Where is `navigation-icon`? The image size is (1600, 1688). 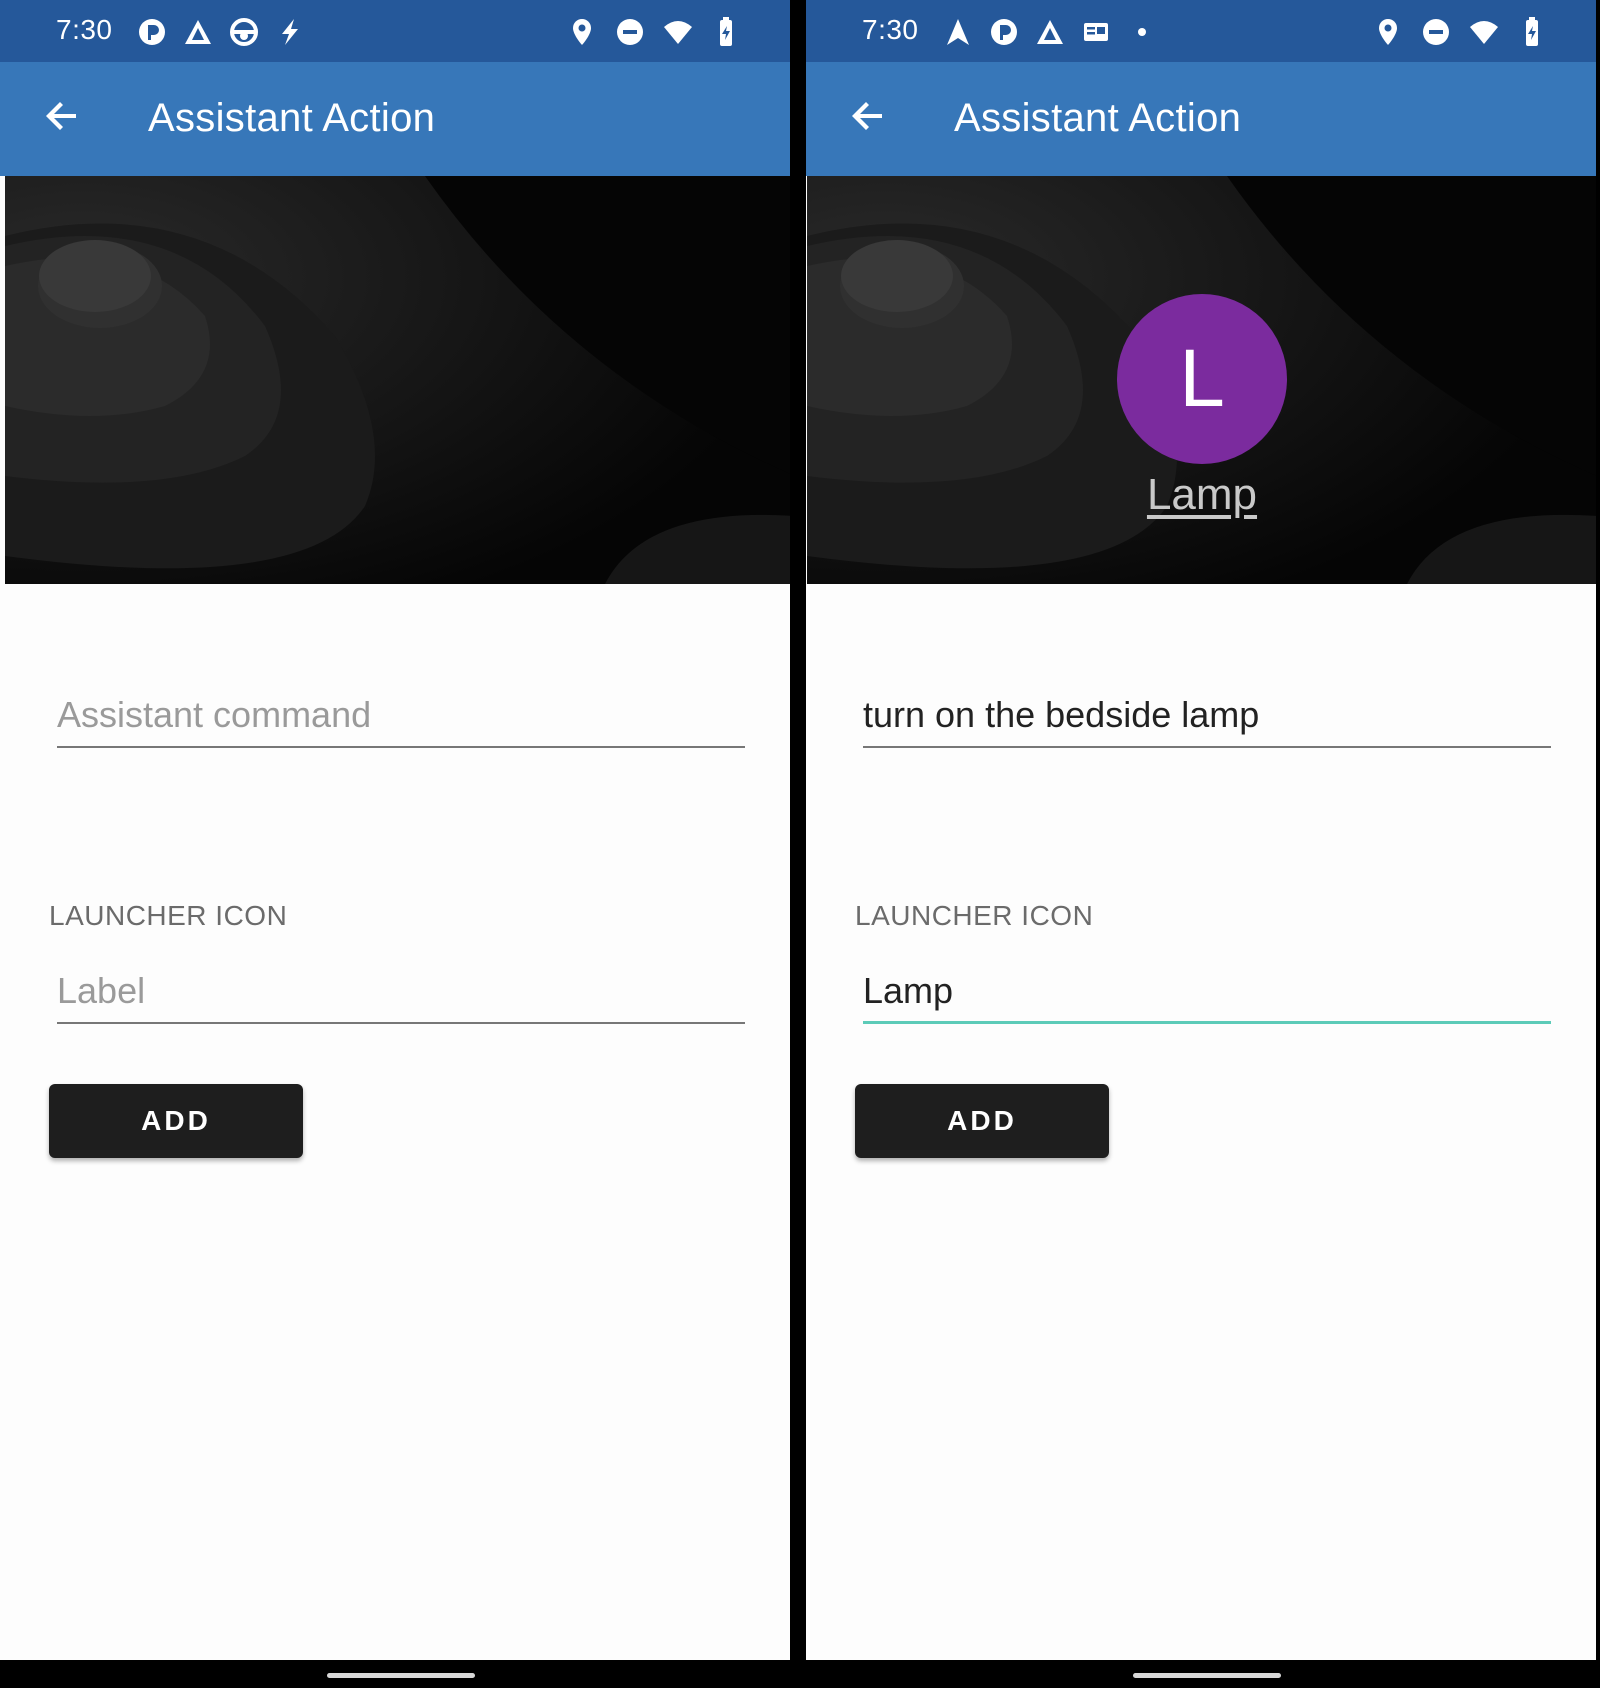 navigation-icon is located at coordinates (958, 32).